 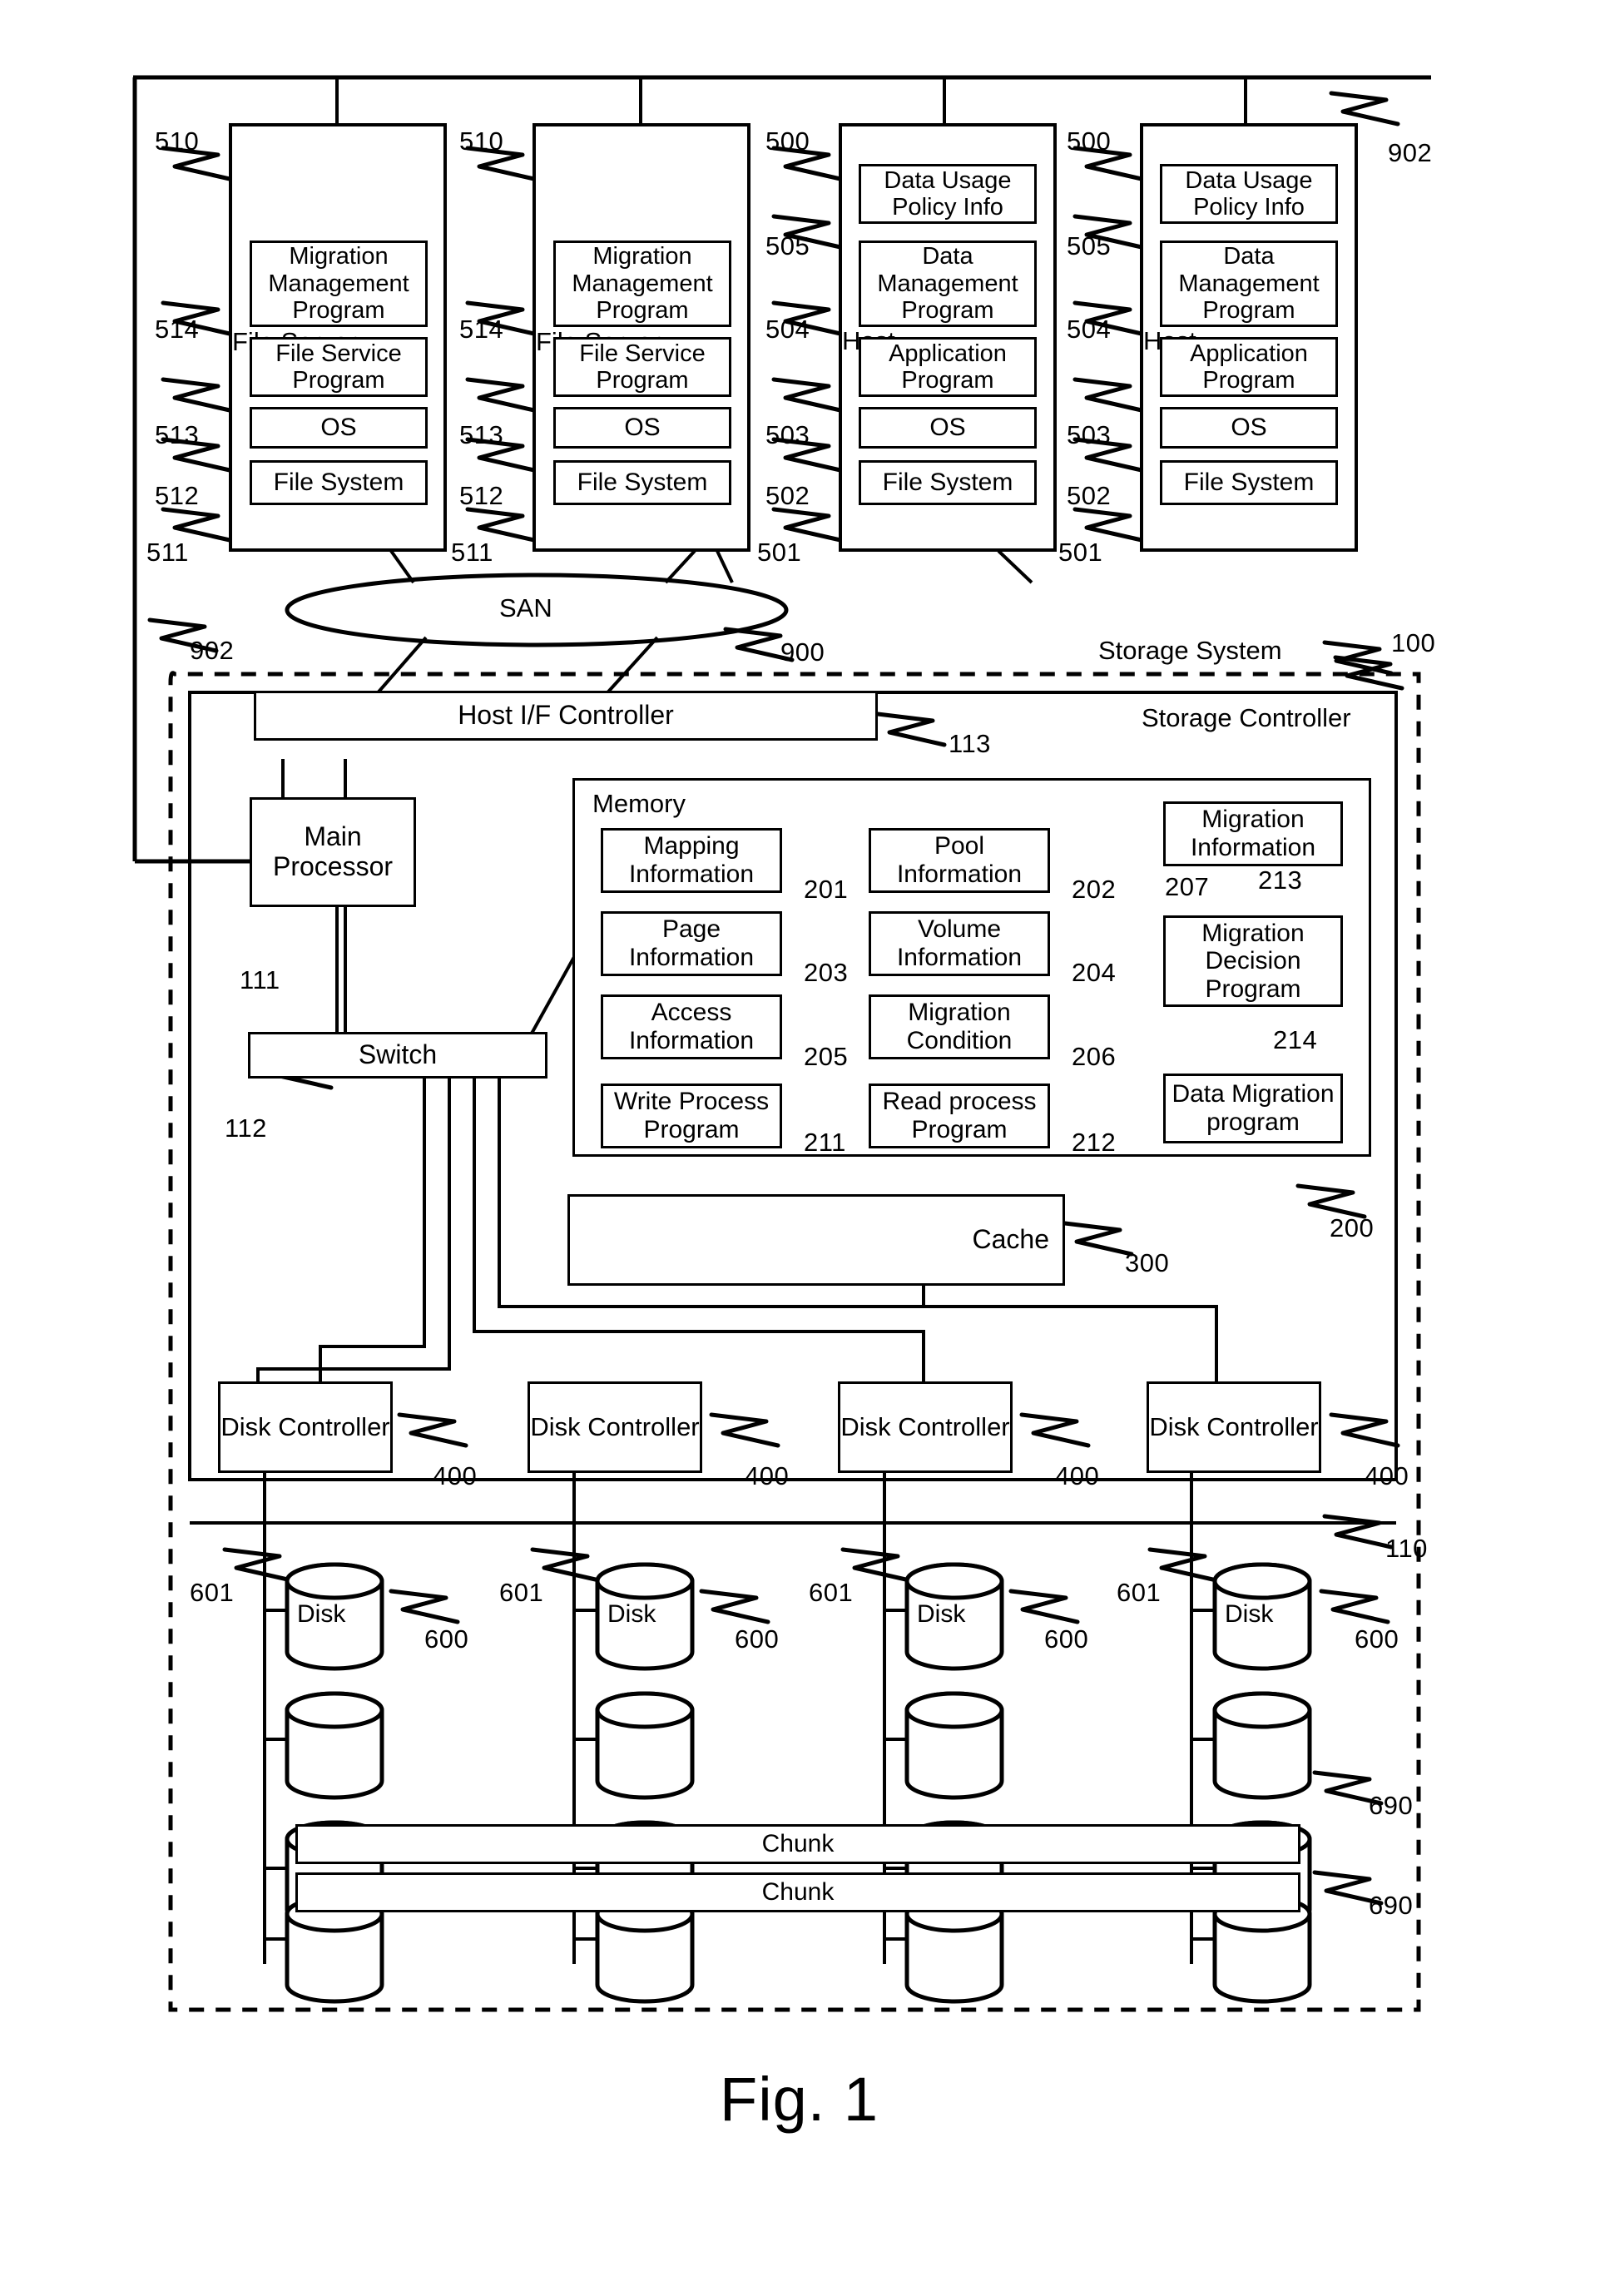 I want to click on file-server-2-file-system: File System, so click(x=642, y=483).